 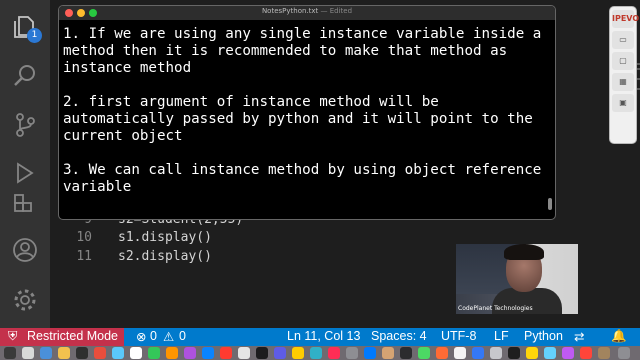 I want to click on shield-icon: ⛨, so click(x=13, y=336).